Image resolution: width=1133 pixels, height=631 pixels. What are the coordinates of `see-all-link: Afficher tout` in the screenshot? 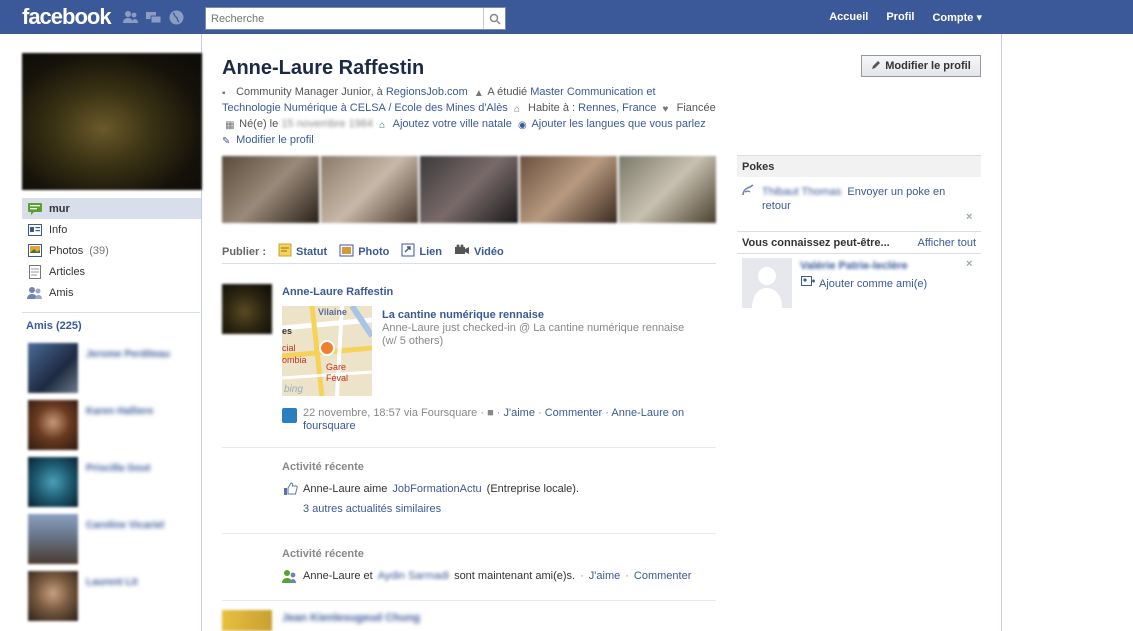 It's located at (947, 243).